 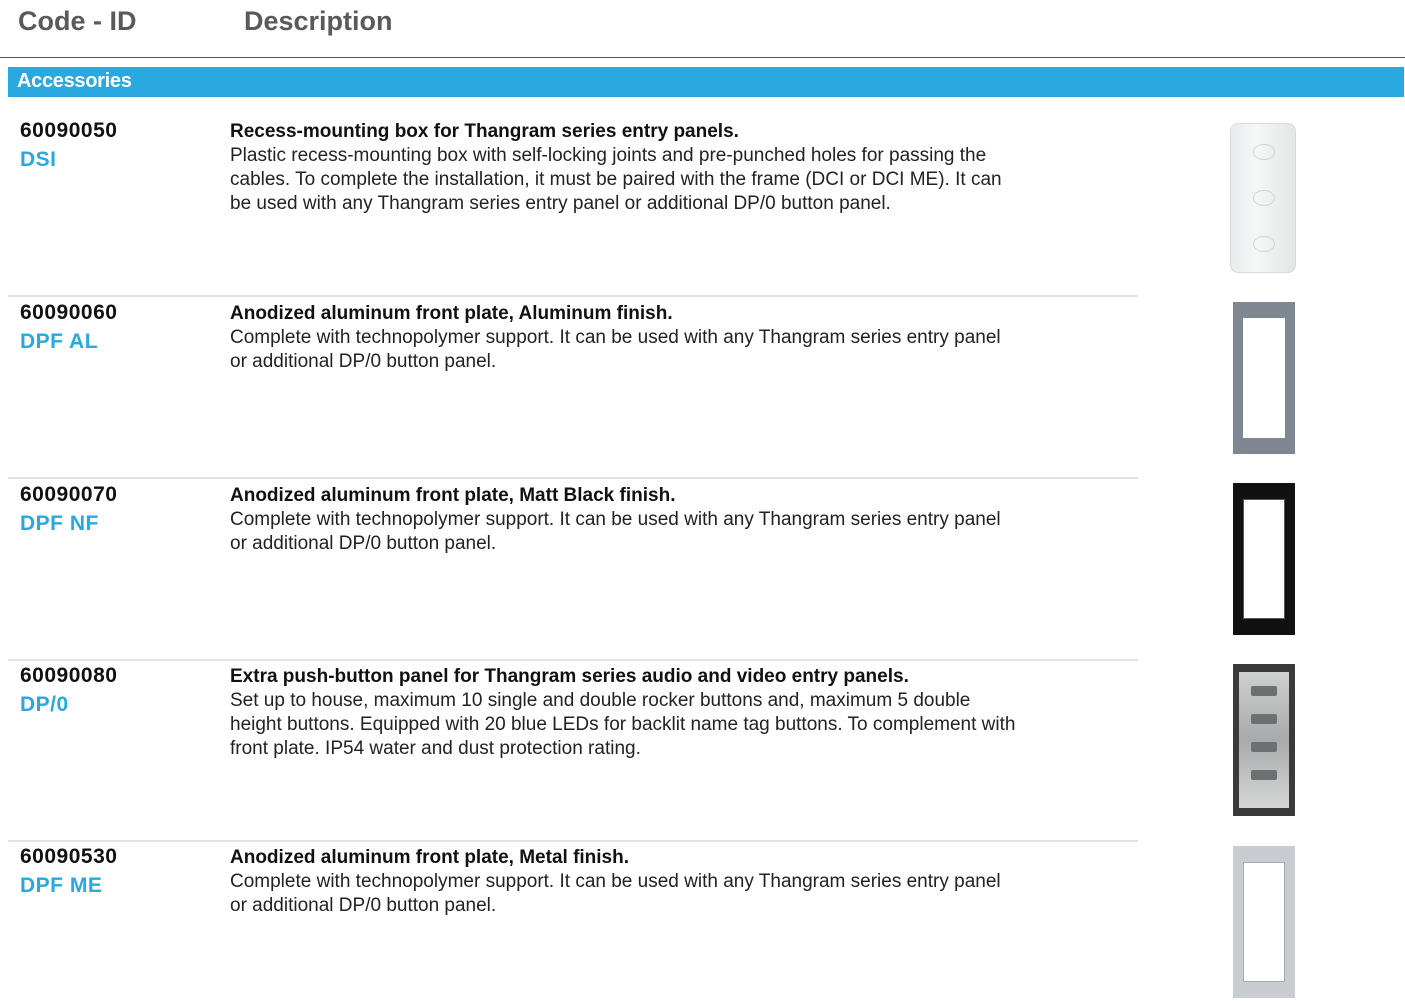 I want to click on product-id: DP/0, so click(x=44, y=704).